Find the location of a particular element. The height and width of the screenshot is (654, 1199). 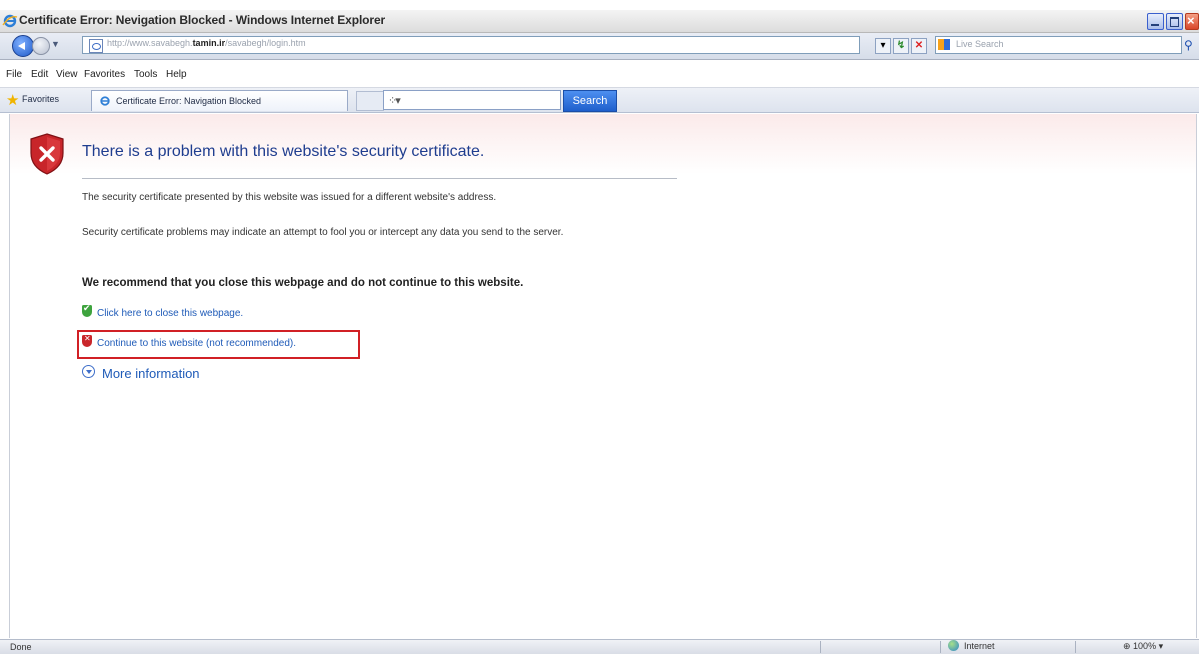

shield-x-icon is located at coordinates (87, 340).